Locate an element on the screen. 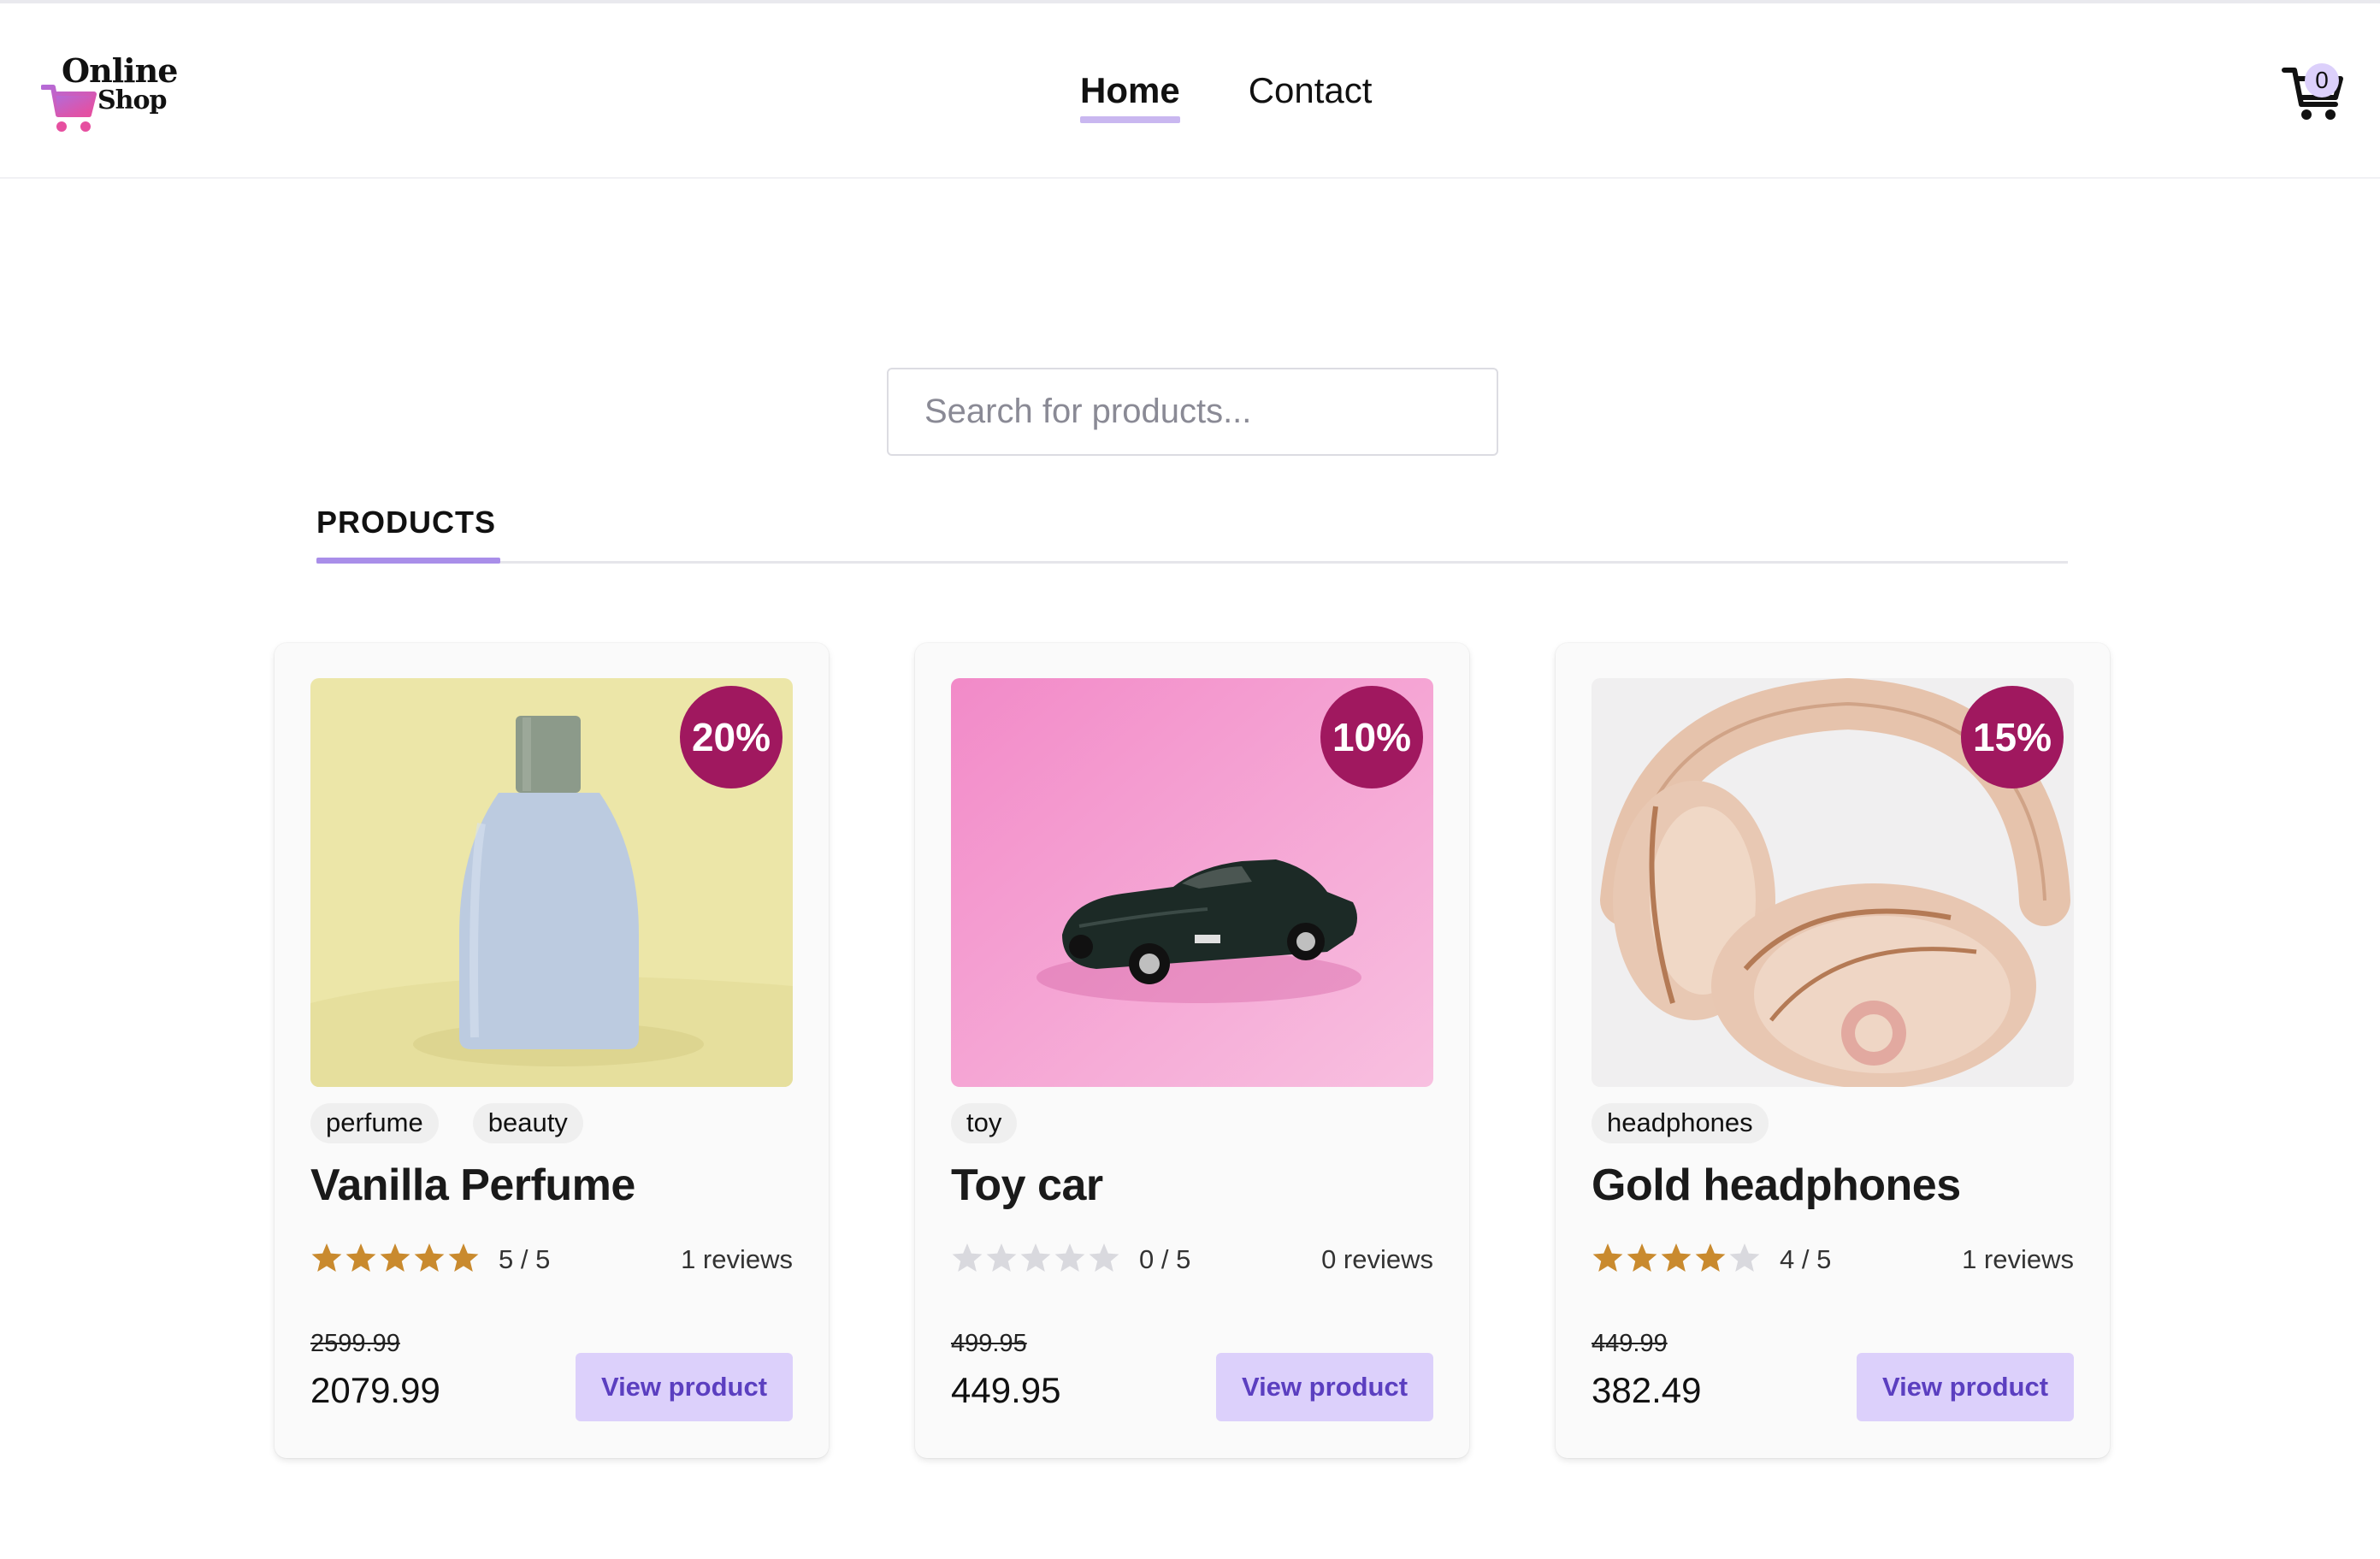 This screenshot has height=1559, width=2380. discount-badge: 20% is located at coordinates (731, 737).